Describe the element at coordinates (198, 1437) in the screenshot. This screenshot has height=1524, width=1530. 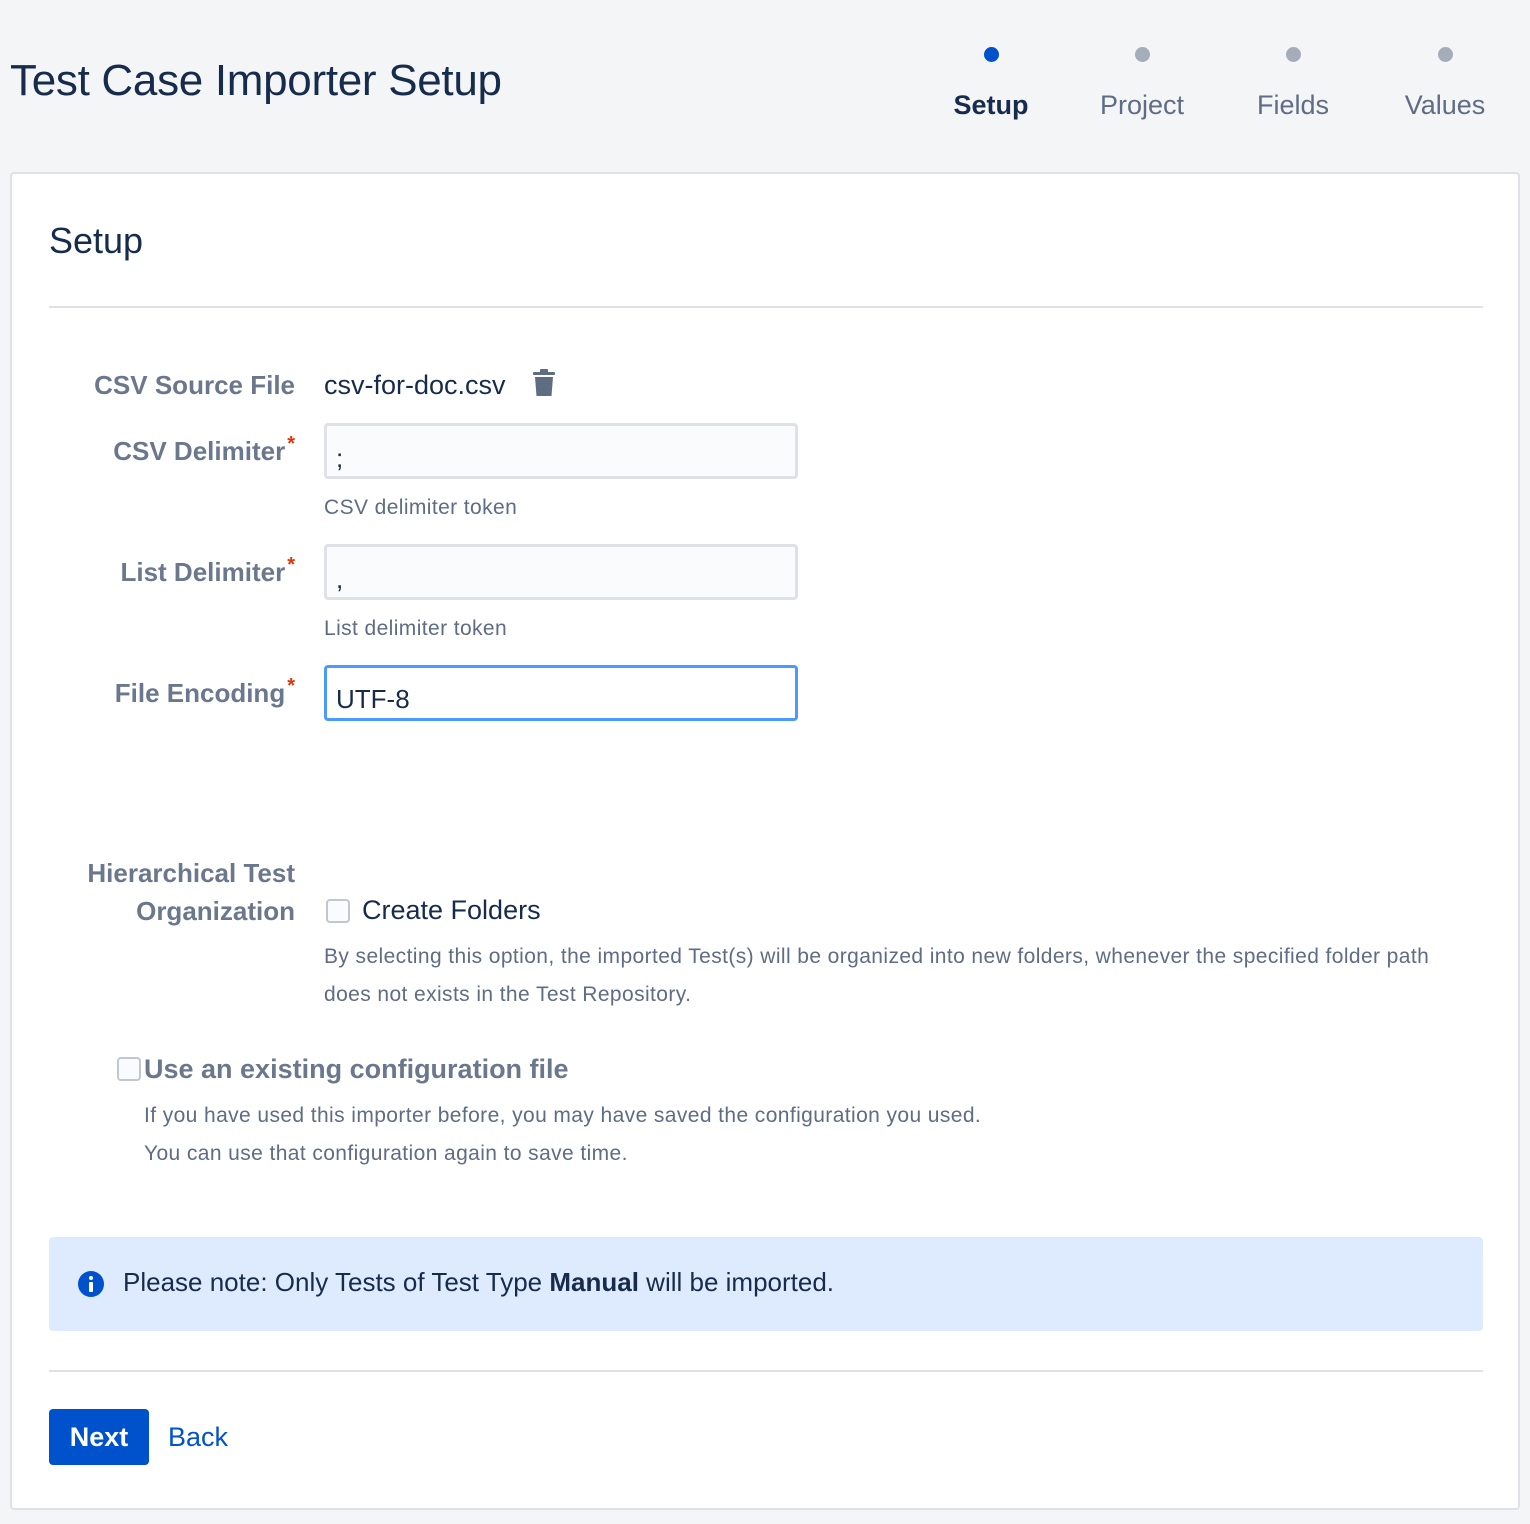
I see `back-link: Back` at that location.